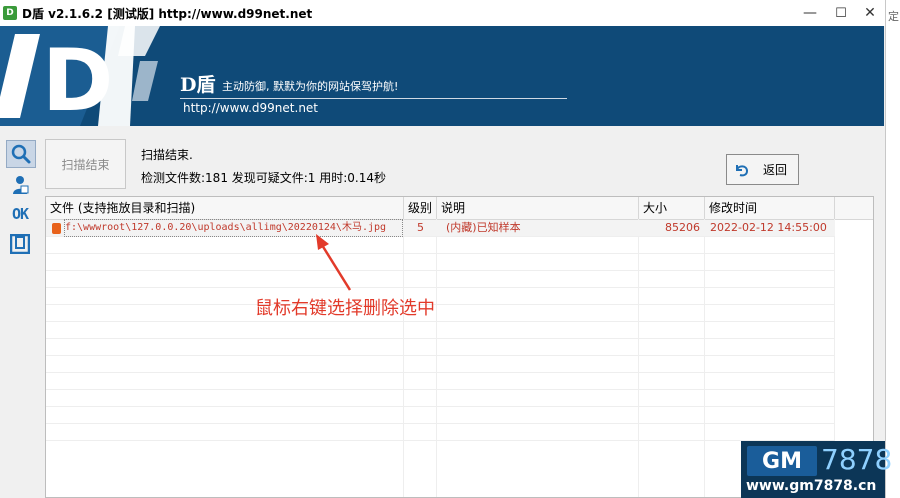  Describe the element at coordinates (857, 459) in the screenshot. I see `watermark-number: 7878` at that location.